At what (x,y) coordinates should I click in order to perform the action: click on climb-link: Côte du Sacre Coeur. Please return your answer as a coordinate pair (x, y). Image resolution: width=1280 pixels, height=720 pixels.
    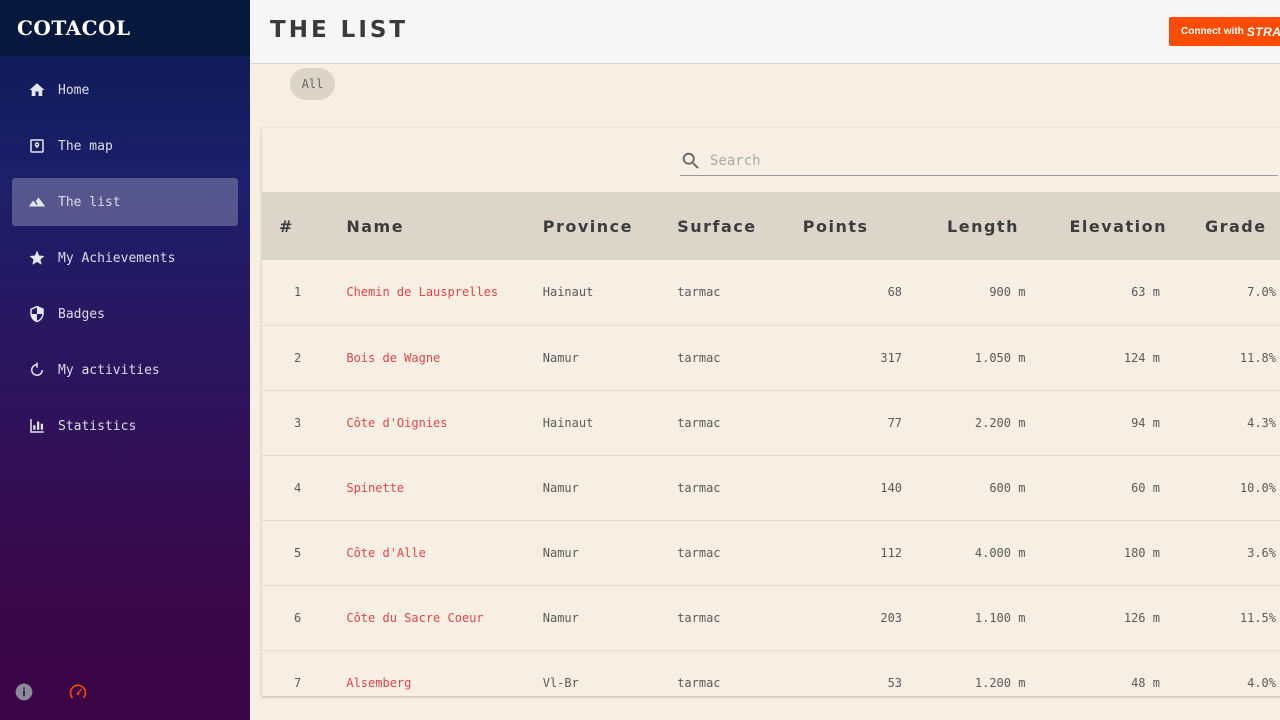
    Looking at the image, I should click on (414, 618).